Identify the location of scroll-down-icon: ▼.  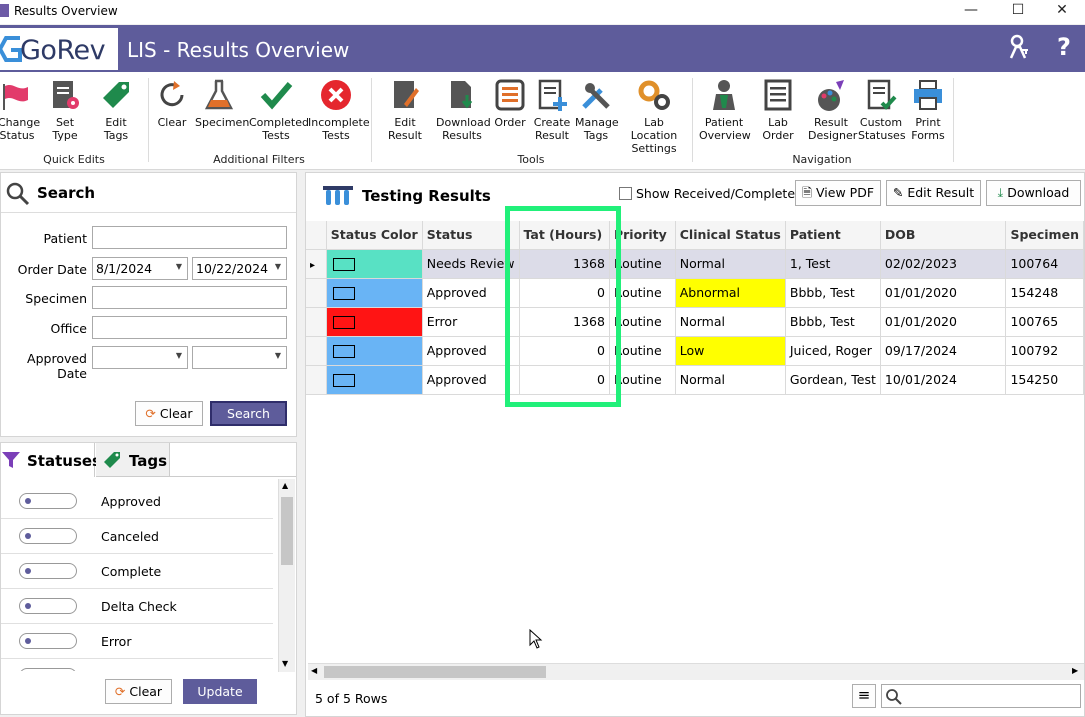
(285, 663).